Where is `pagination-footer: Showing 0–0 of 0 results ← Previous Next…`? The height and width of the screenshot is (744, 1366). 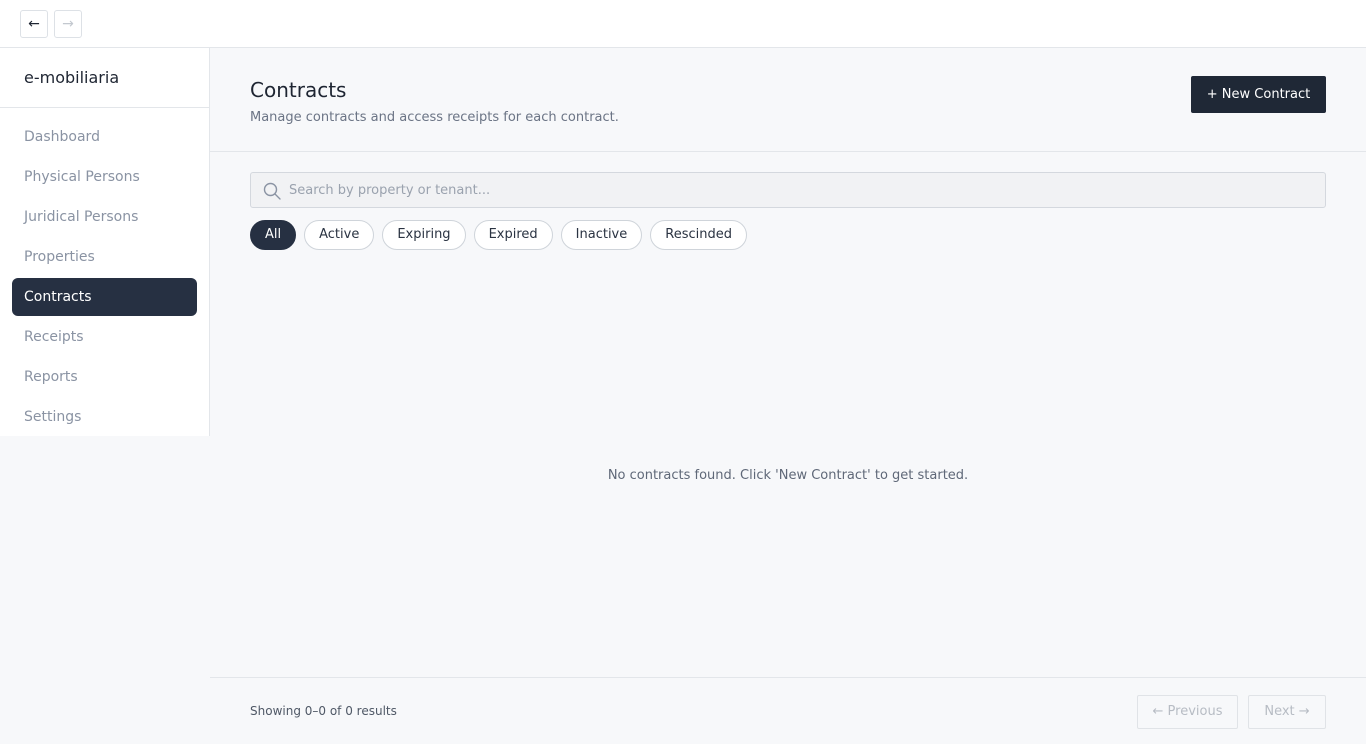
pagination-footer: Showing 0–0 of 0 results ← Previous Next… is located at coordinates (788, 710).